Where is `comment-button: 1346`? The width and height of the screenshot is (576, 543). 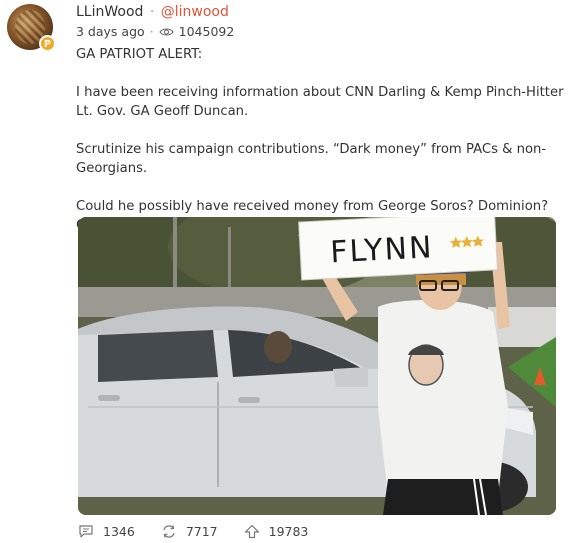
comment-button: 1346 is located at coordinates (106, 531).